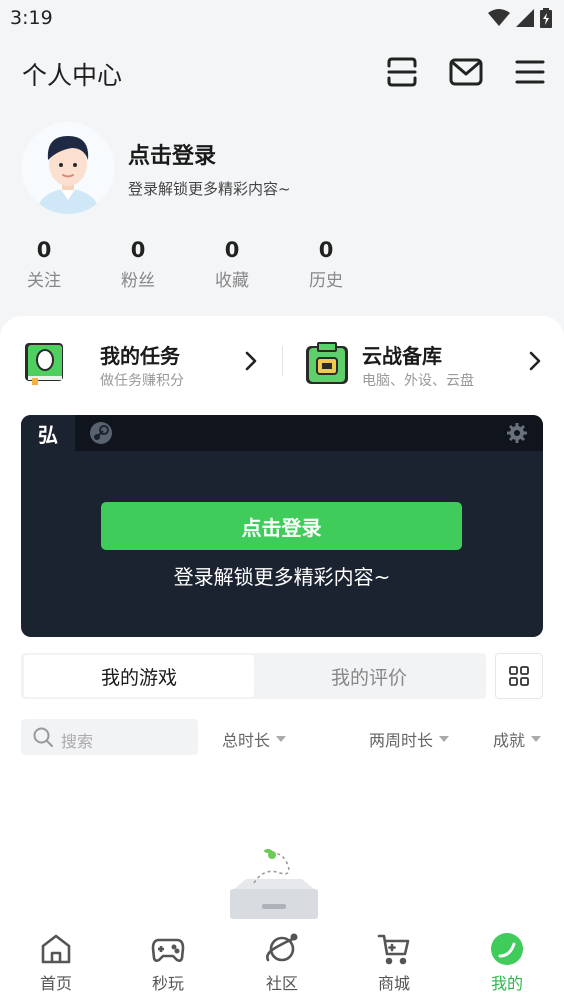 The image size is (564, 1004). Describe the element at coordinates (393, 983) in the screenshot. I see `nav-label: 商城` at that location.